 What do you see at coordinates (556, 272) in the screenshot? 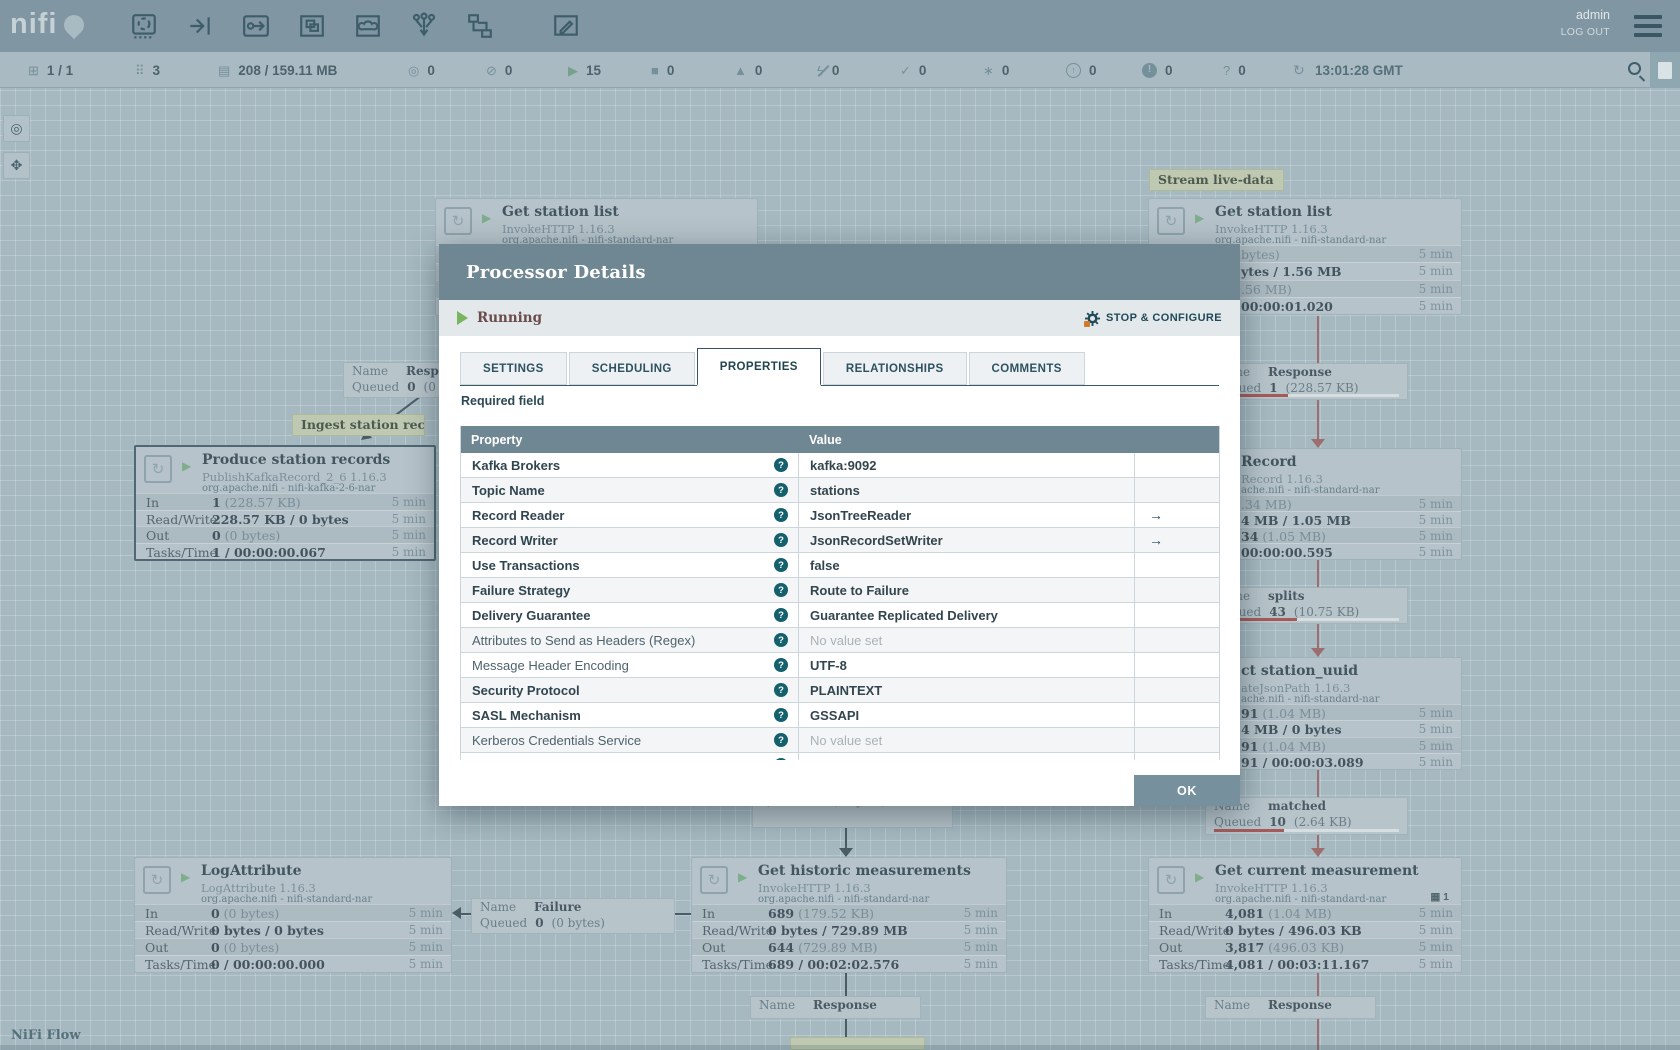
I see `dialog-title: Processor Details` at bounding box center [556, 272].